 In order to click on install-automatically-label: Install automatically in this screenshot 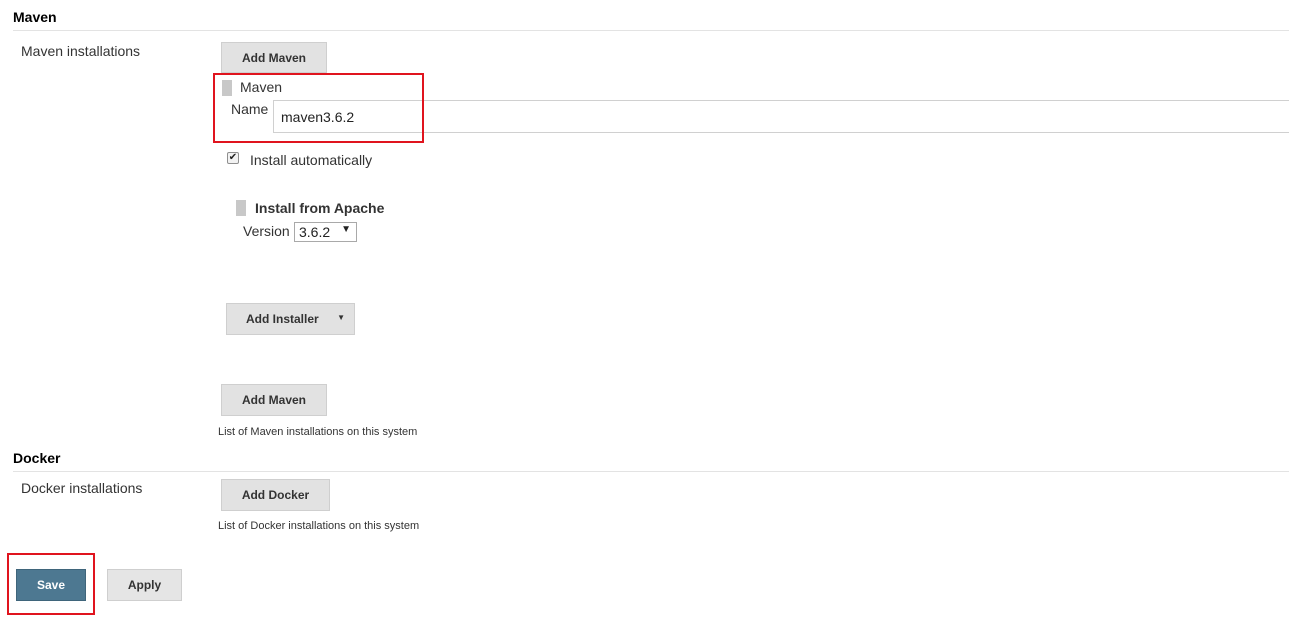, I will do `click(311, 160)`.